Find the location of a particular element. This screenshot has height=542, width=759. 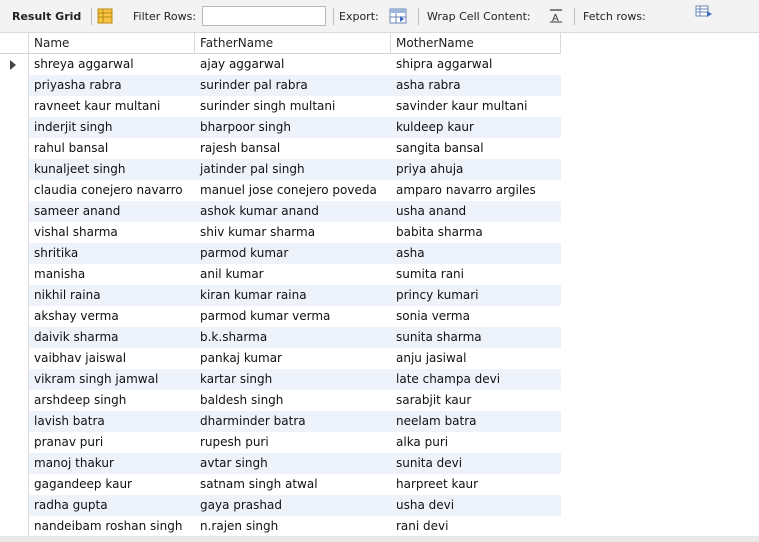

cell-name: radha gupta is located at coordinates (112, 505).